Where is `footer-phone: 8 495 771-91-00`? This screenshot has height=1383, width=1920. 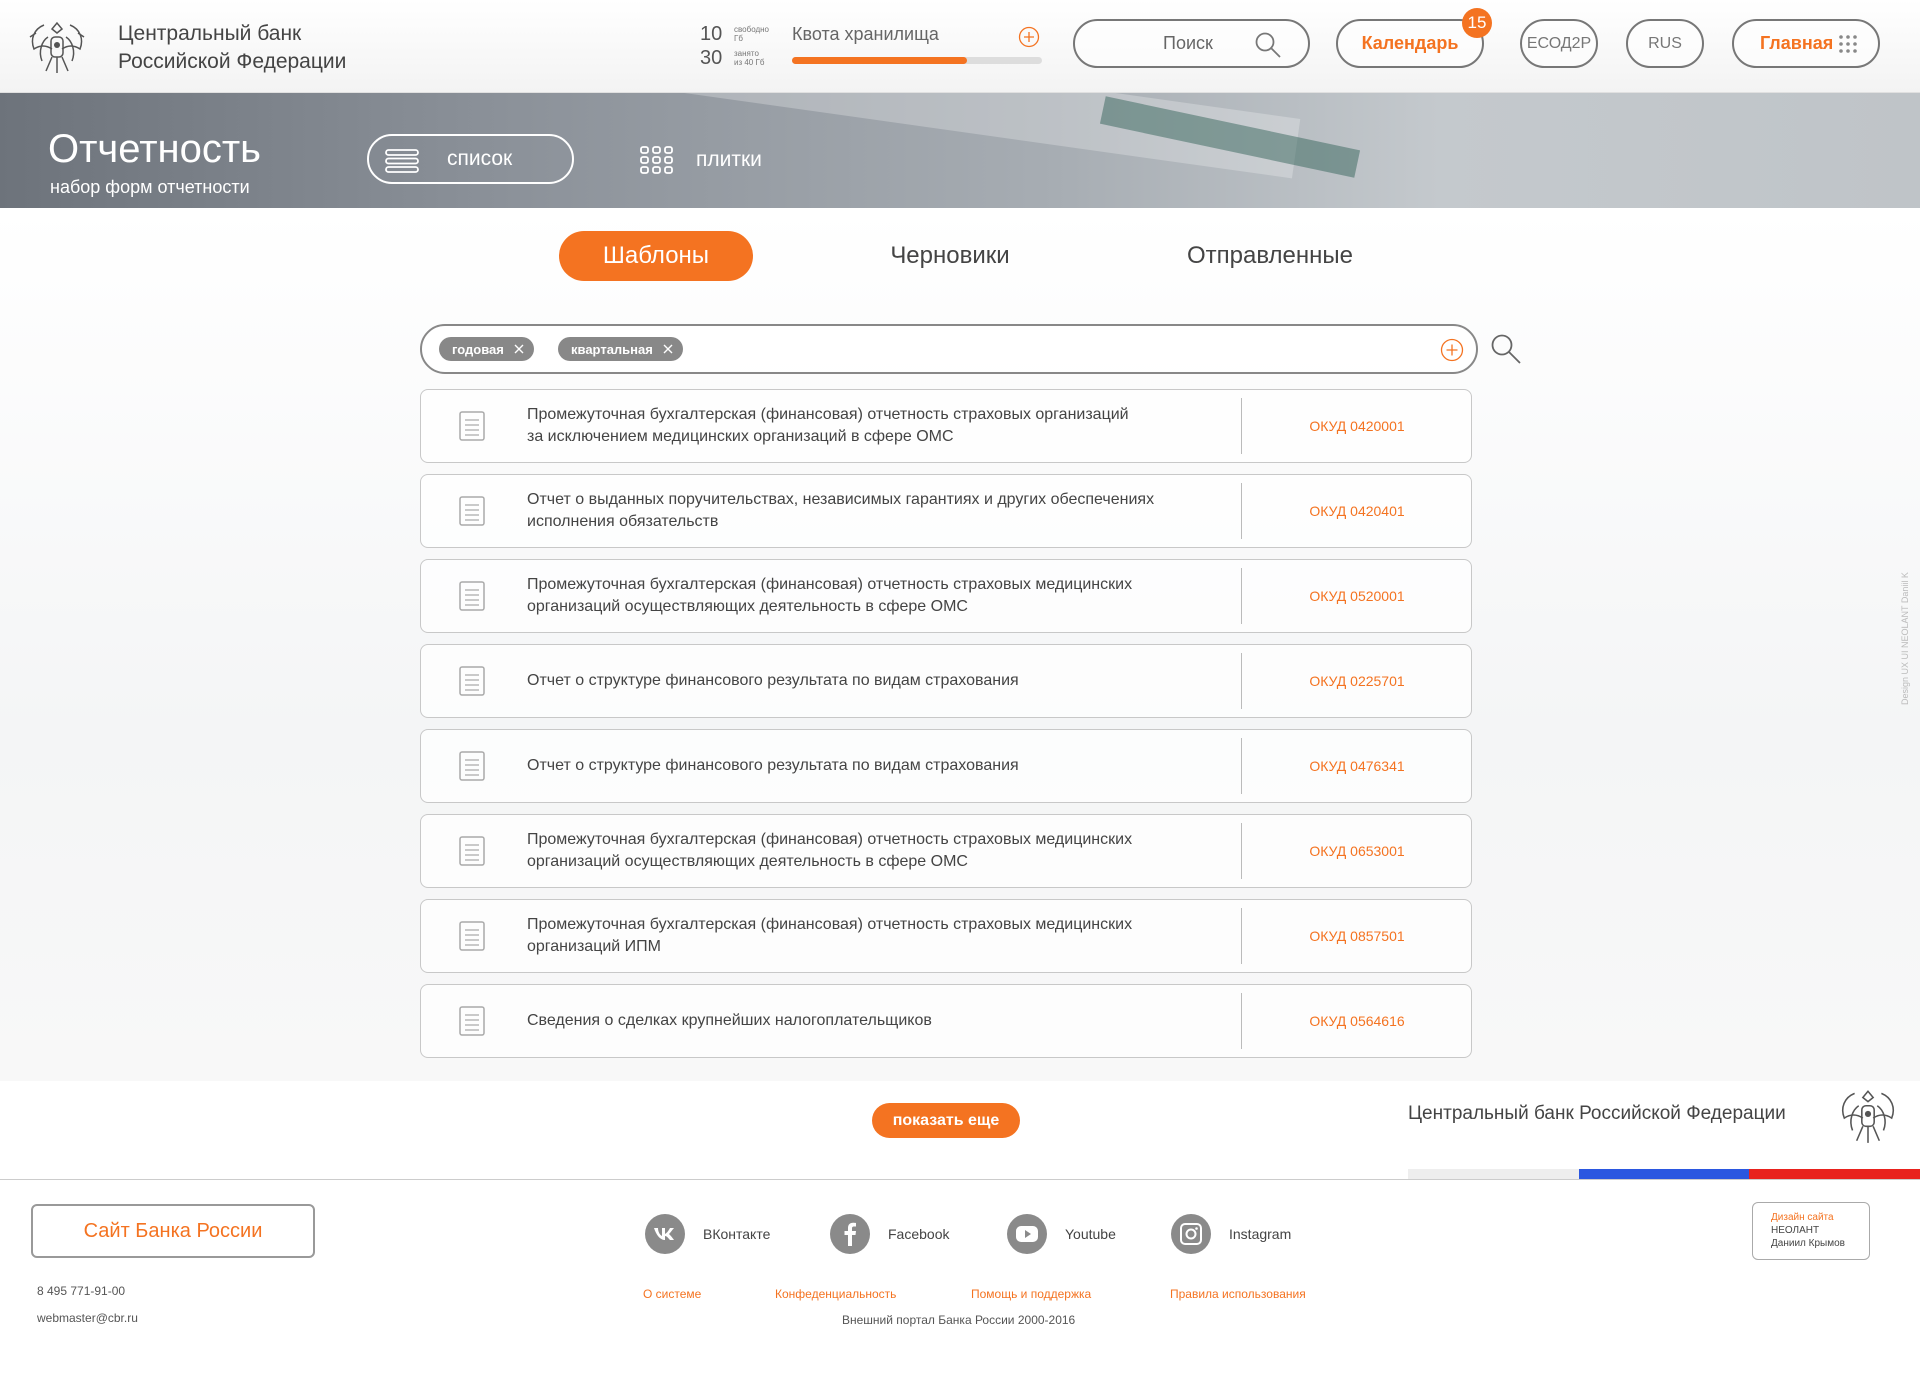
footer-phone: 8 495 771-91-00 is located at coordinates (81, 1291).